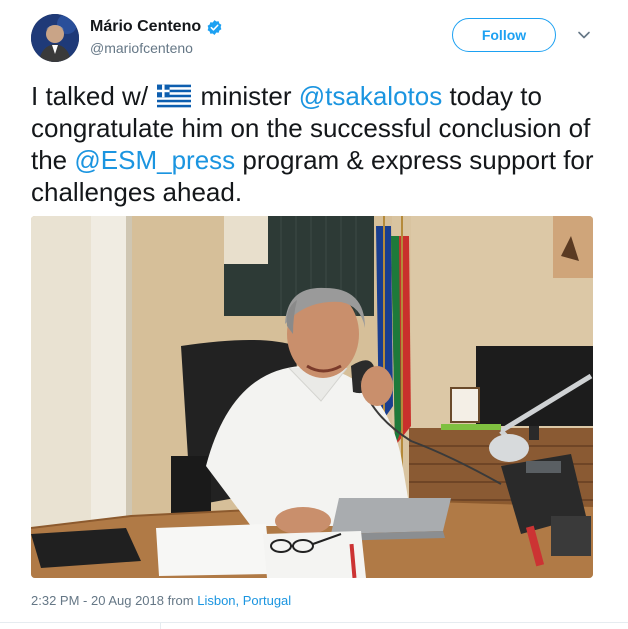 This screenshot has width=628, height=629. I want to click on timestamp: 2:32 PM - 20 Aug 2018, so click(97, 600).